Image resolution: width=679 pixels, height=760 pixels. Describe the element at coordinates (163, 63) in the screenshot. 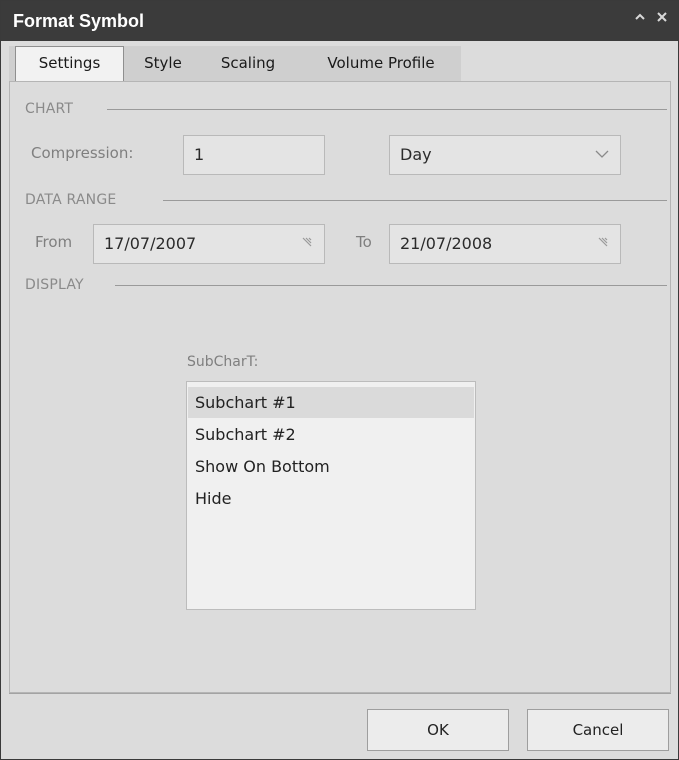

I see `tab-style: Style` at that location.